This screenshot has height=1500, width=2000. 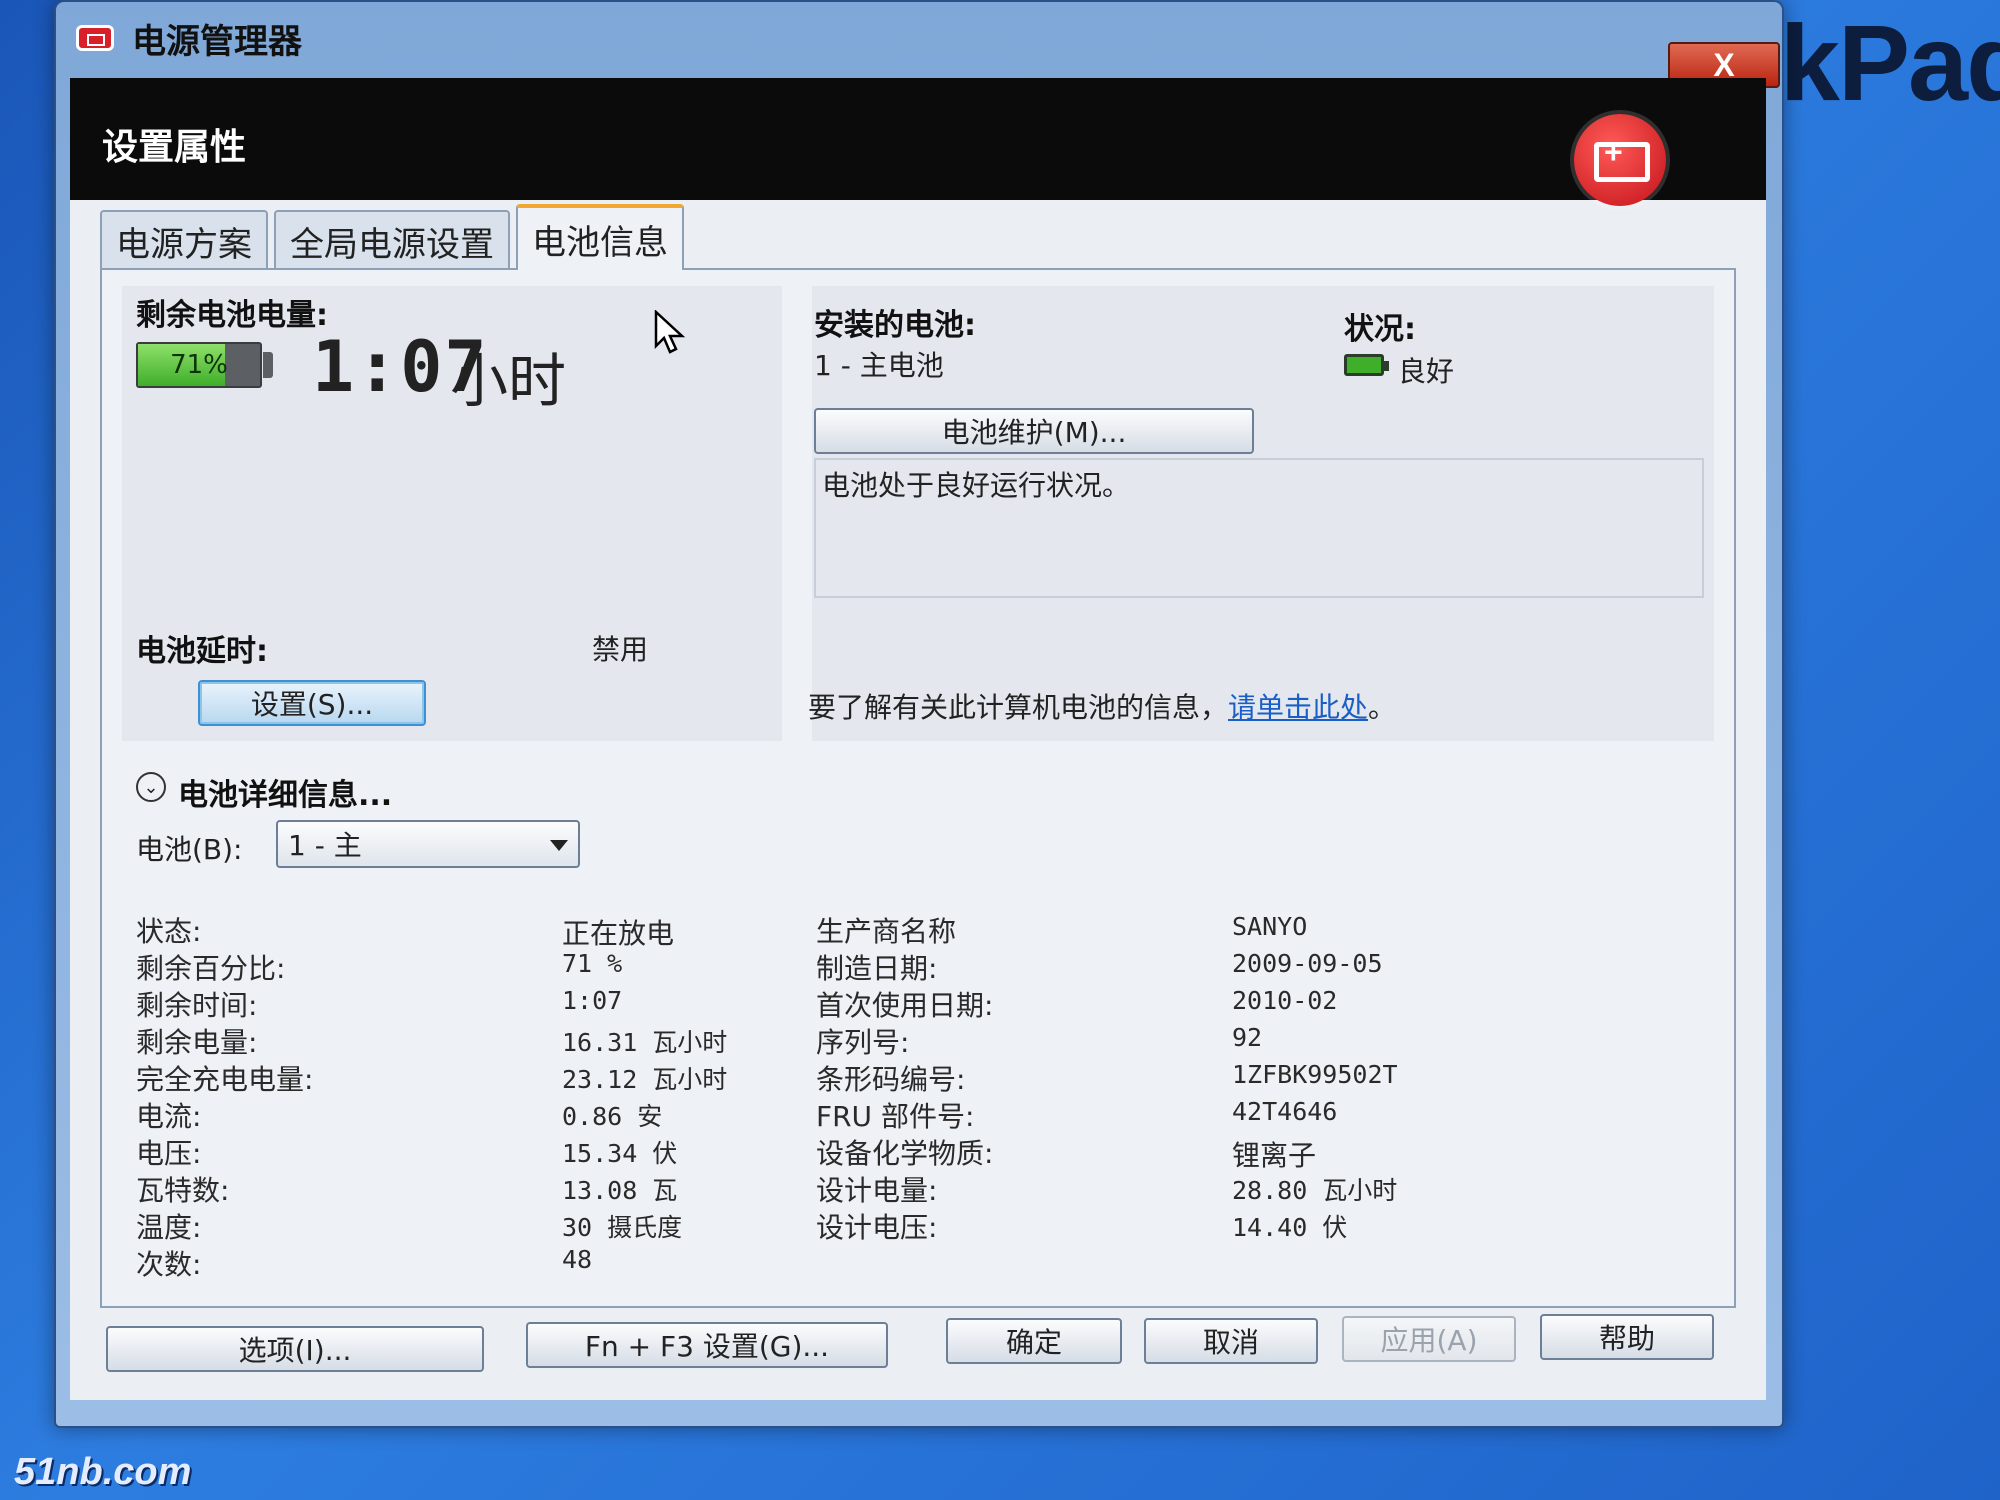 I want to click on battery-select-value: 1 - 主, so click(x=325, y=845).